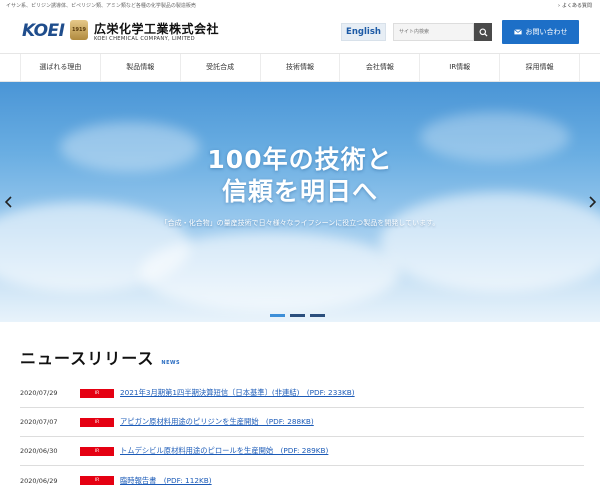 This screenshot has width=600, height=500. Describe the element at coordinates (459, 67) in the screenshot. I see `nav-item-ir: IR情報` at that location.